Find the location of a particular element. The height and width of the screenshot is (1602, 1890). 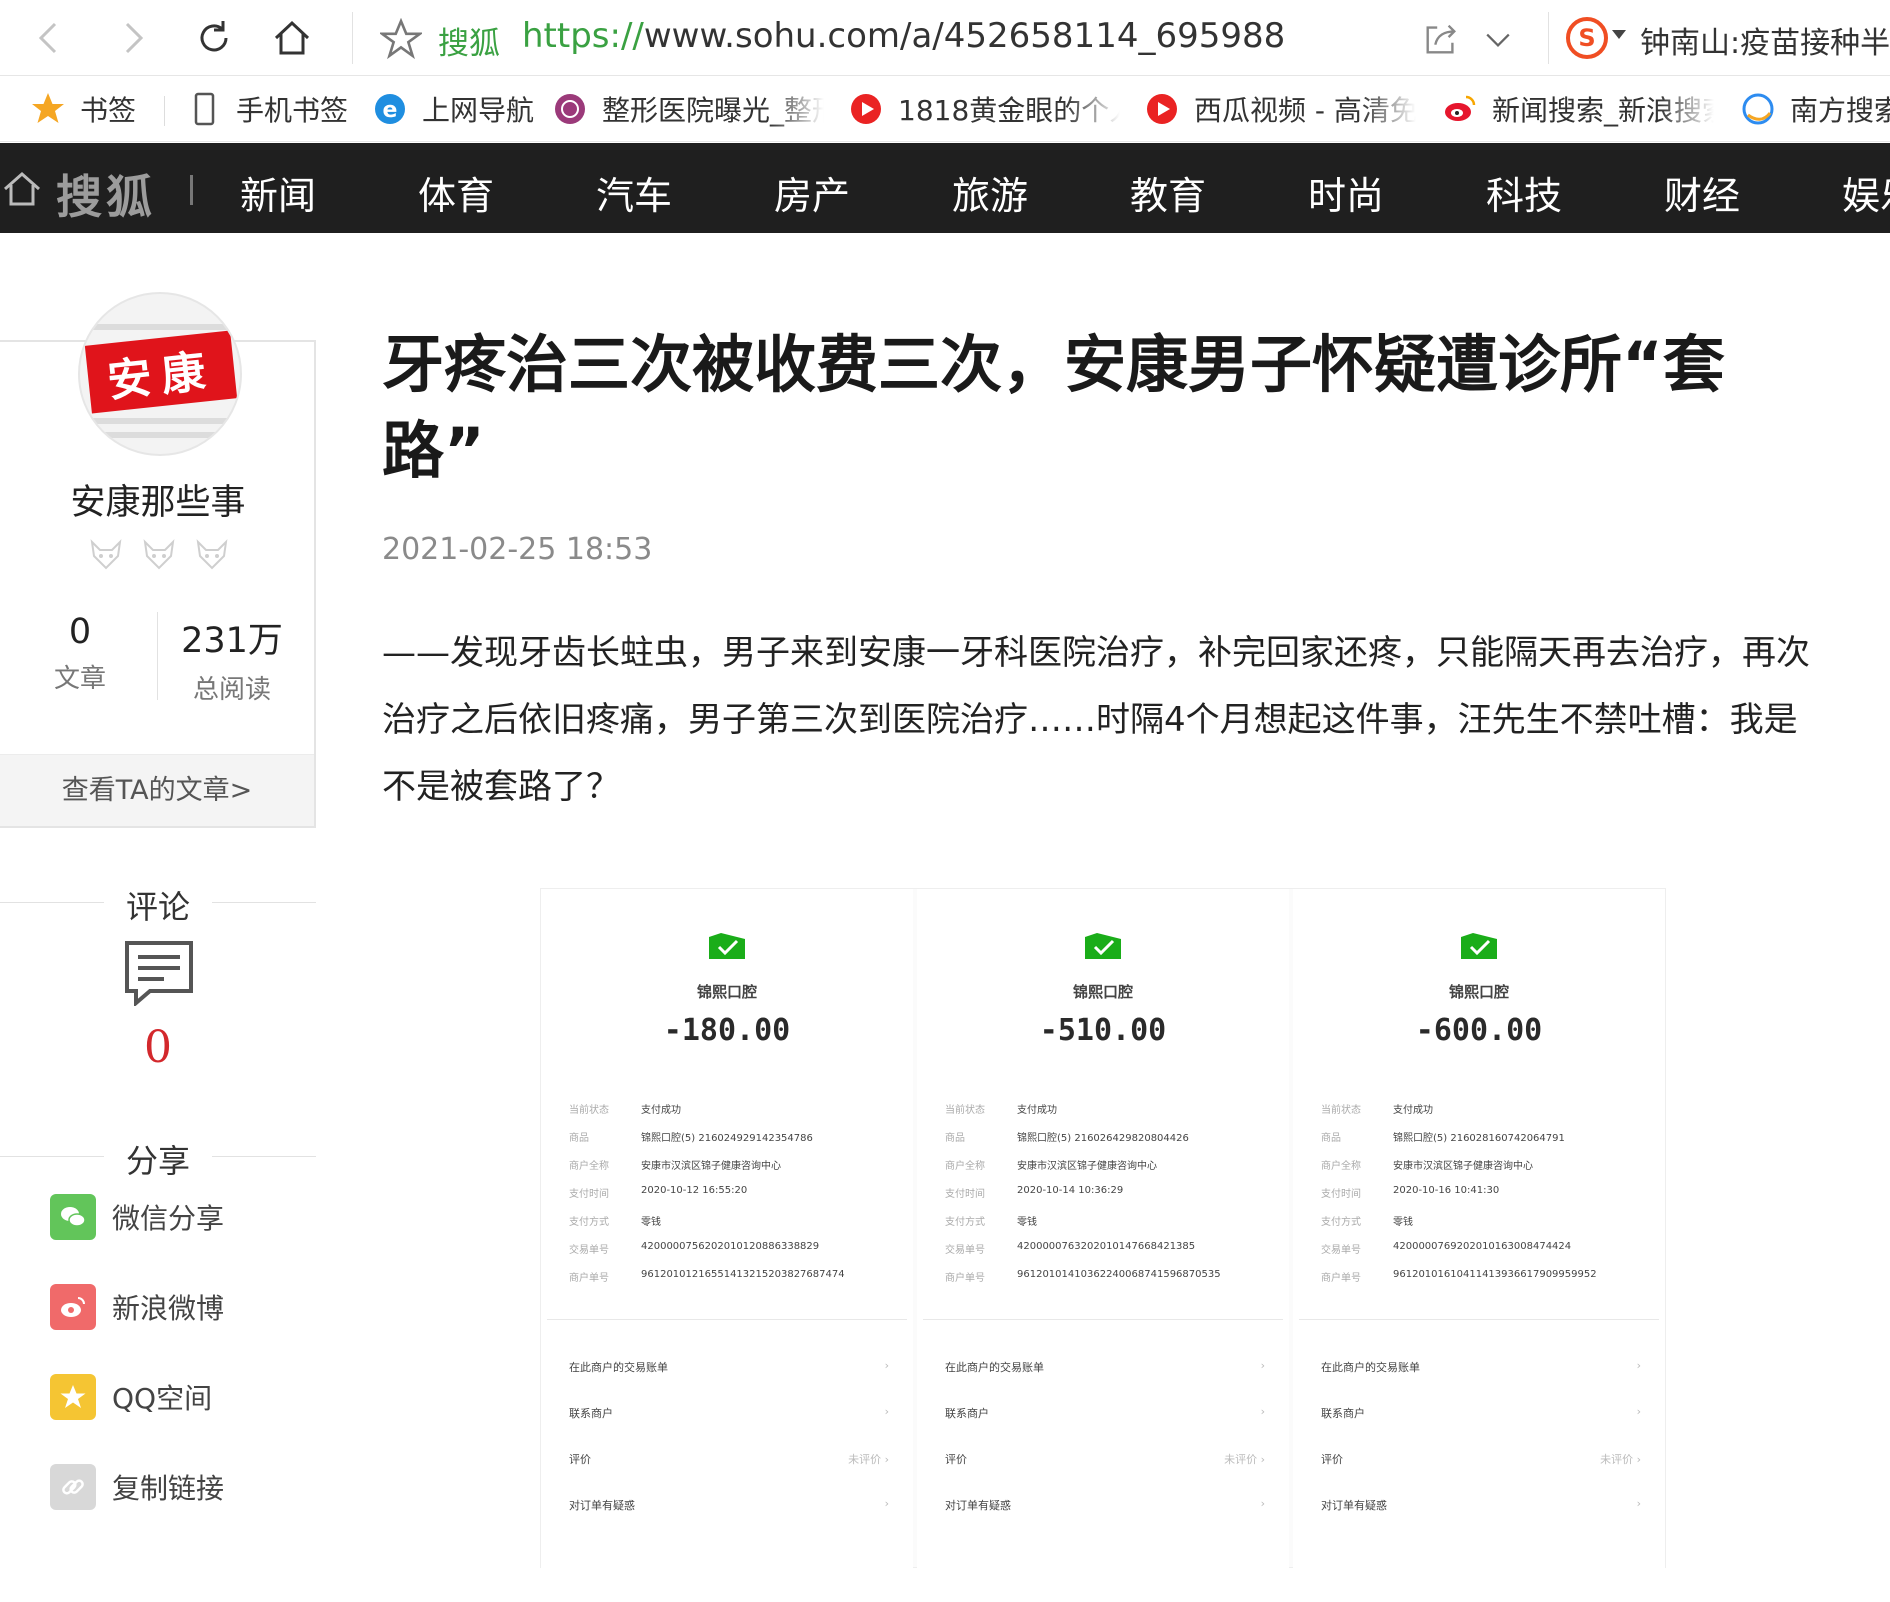

nav-item: 时尚 is located at coordinates (1346, 192).